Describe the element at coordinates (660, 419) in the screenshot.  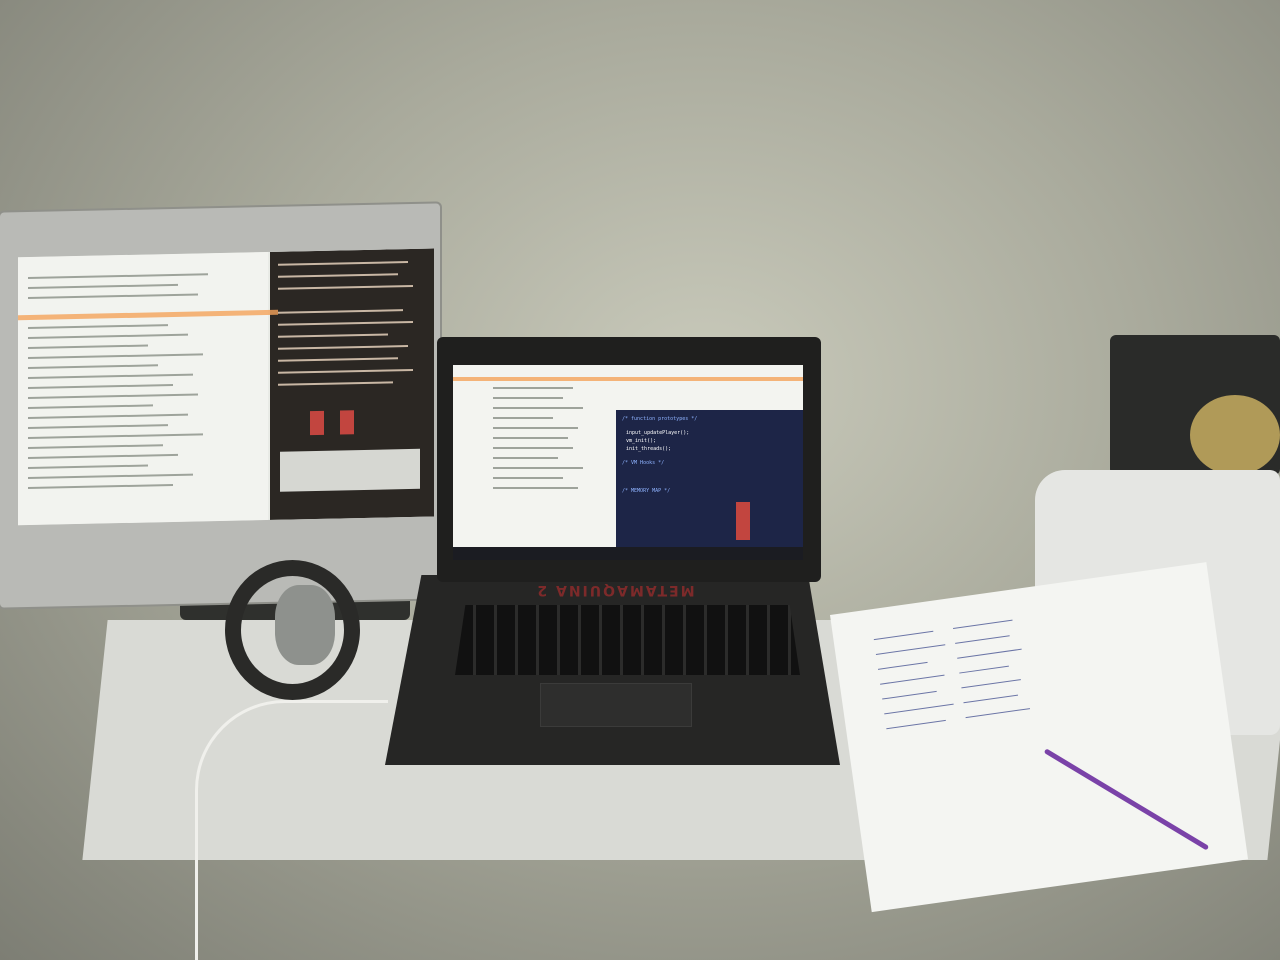
I see `terminal-line: /* function prototypes */` at that location.